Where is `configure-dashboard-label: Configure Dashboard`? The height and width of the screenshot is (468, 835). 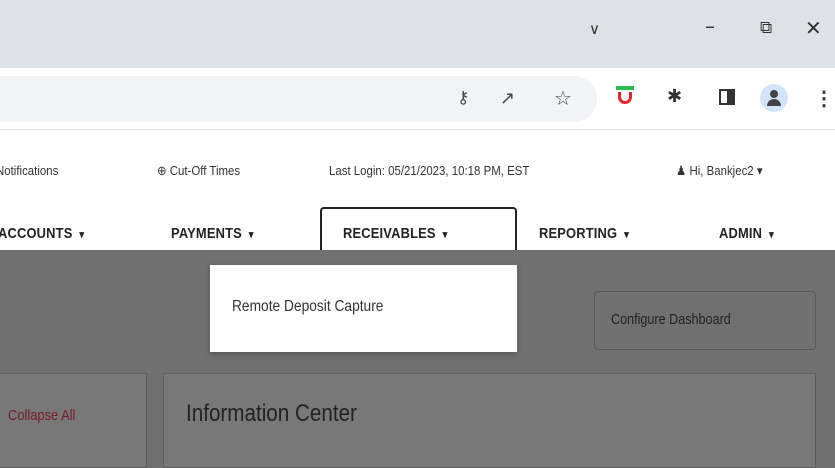
configure-dashboard-label: Configure Dashboard is located at coordinates (671, 319).